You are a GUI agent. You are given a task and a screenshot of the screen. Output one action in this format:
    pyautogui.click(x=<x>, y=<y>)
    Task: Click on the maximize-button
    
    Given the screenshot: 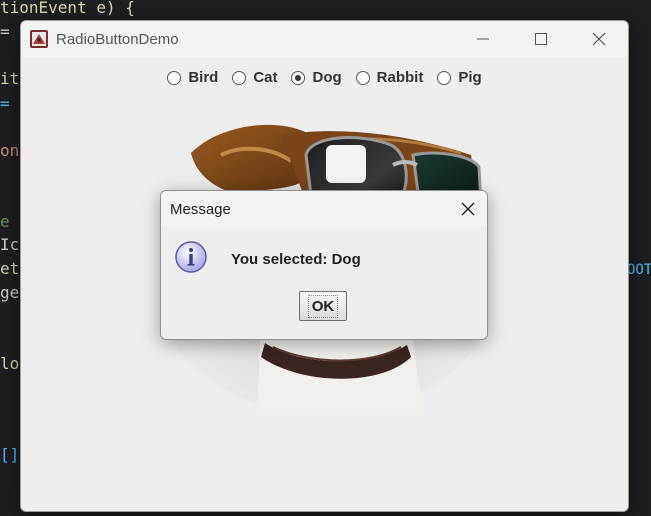 What is the action you would take?
    pyautogui.click(x=541, y=39)
    